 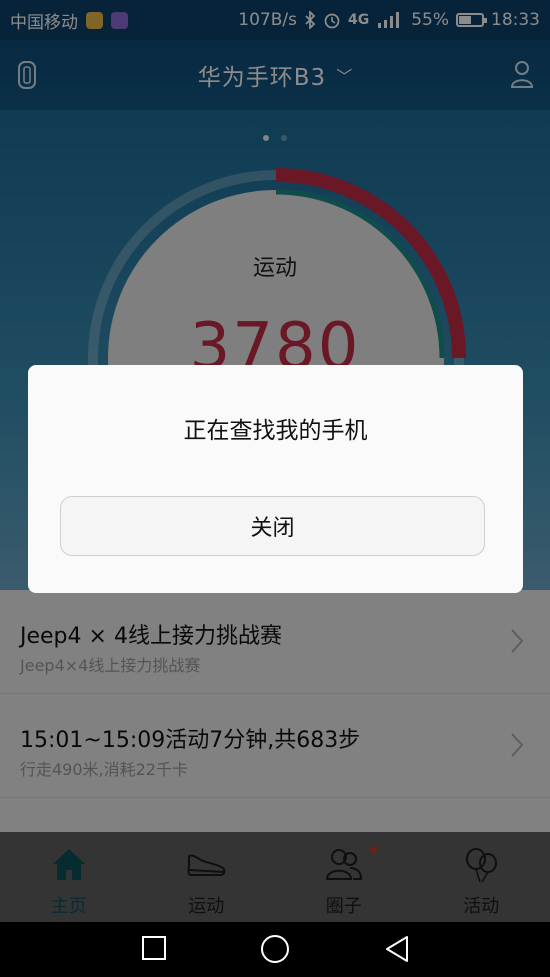 I want to click on recent-apps-icon, so click(x=154, y=948).